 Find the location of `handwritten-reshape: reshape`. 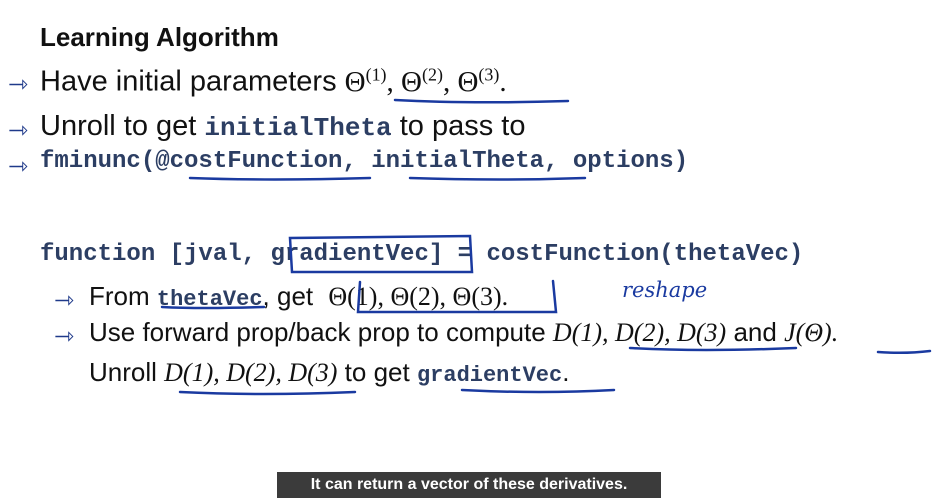

handwritten-reshape: reshape is located at coordinates (665, 290).